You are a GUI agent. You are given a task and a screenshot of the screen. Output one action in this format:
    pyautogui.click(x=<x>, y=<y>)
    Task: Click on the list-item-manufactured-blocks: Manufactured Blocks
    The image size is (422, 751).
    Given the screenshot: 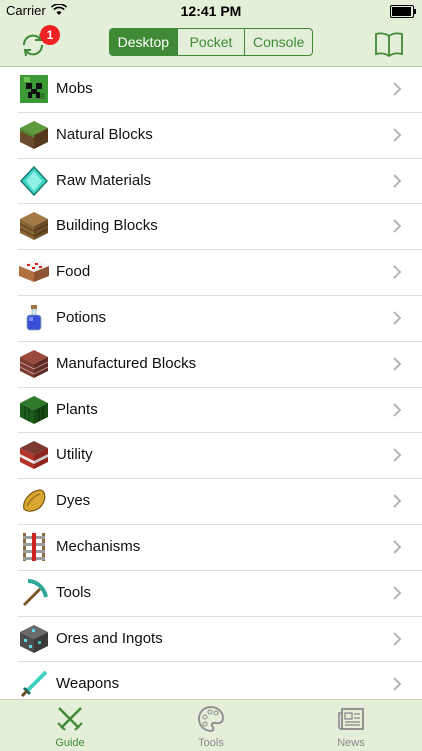 What is the action you would take?
    pyautogui.click(x=220, y=365)
    